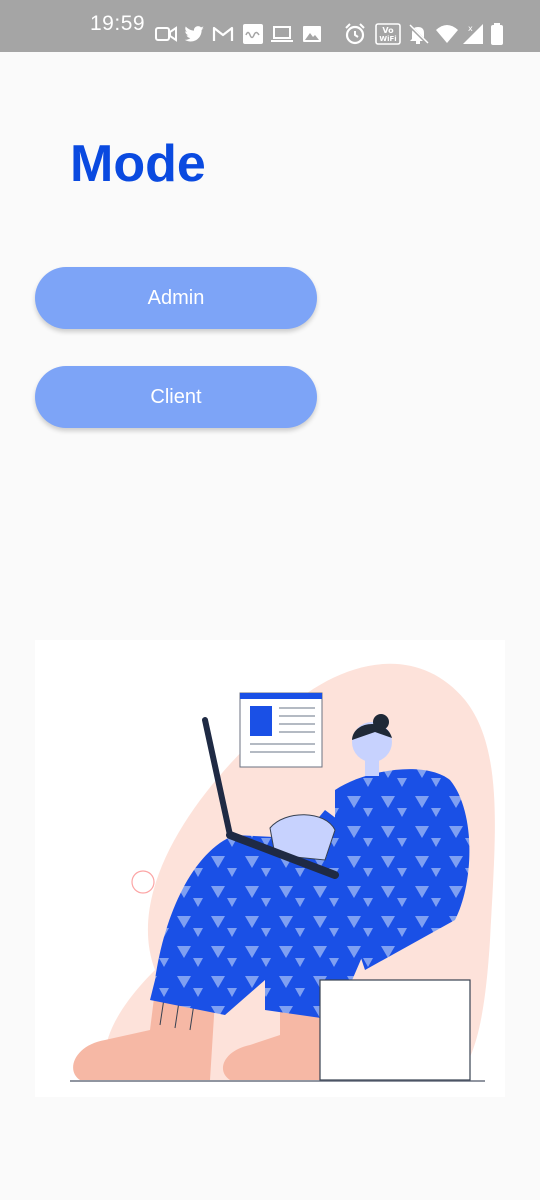 This screenshot has width=540, height=1200. What do you see at coordinates (355, 34) in the screenshot?
I see `alarm-icon` at bounding box center [355, 34].